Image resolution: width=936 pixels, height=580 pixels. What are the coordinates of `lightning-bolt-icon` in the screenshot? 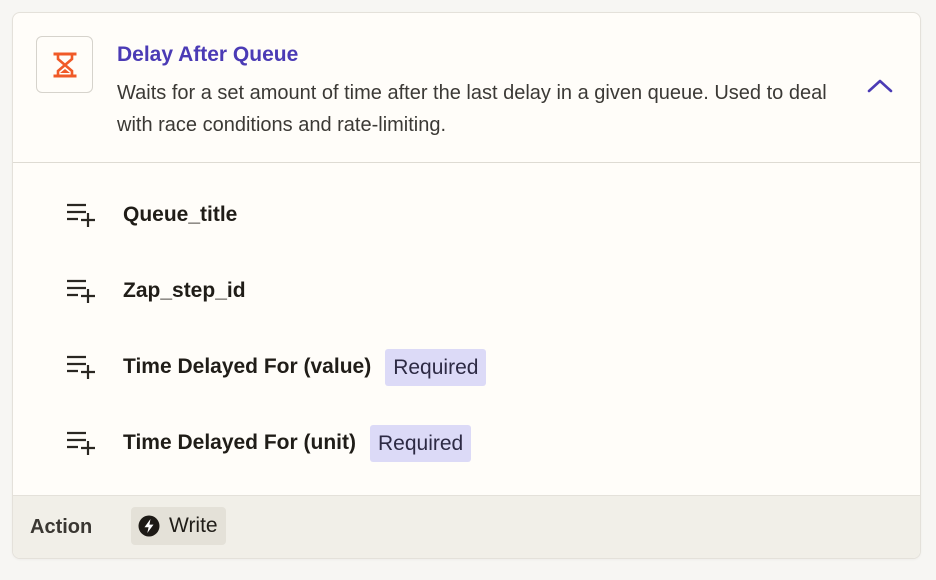 It's located at (149, 526).